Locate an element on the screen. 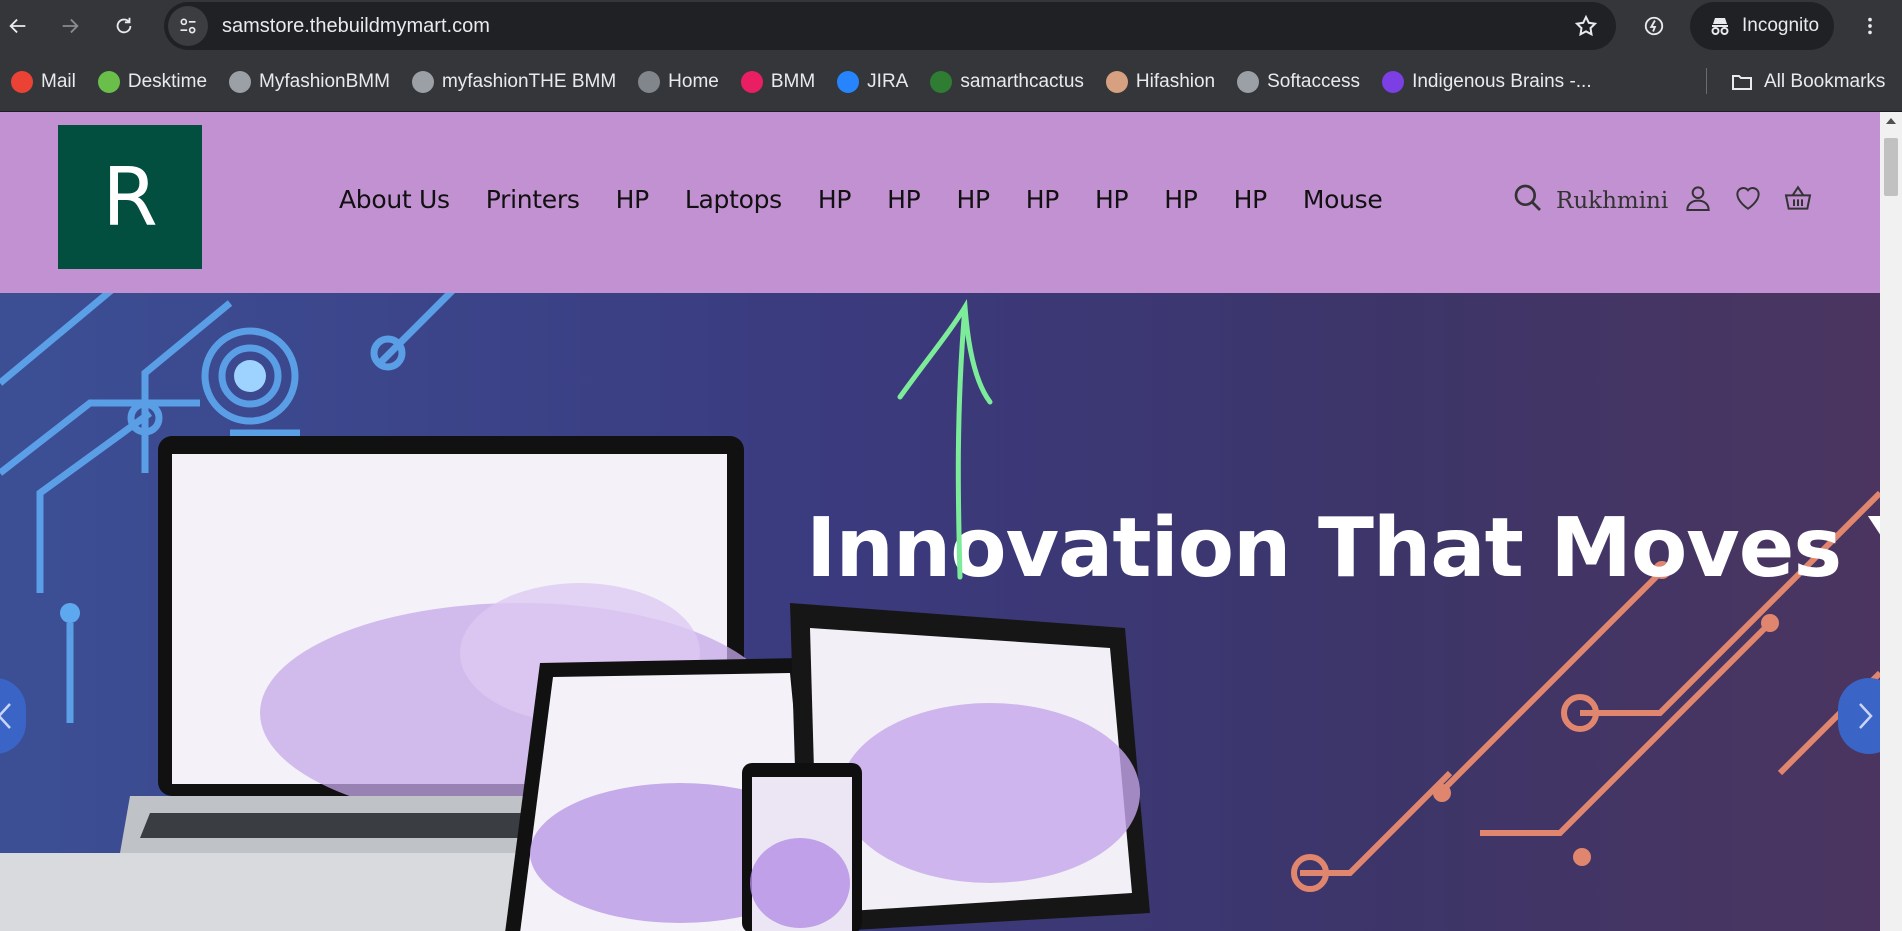  more-vert-icon is located at coordinates (1870, 26).